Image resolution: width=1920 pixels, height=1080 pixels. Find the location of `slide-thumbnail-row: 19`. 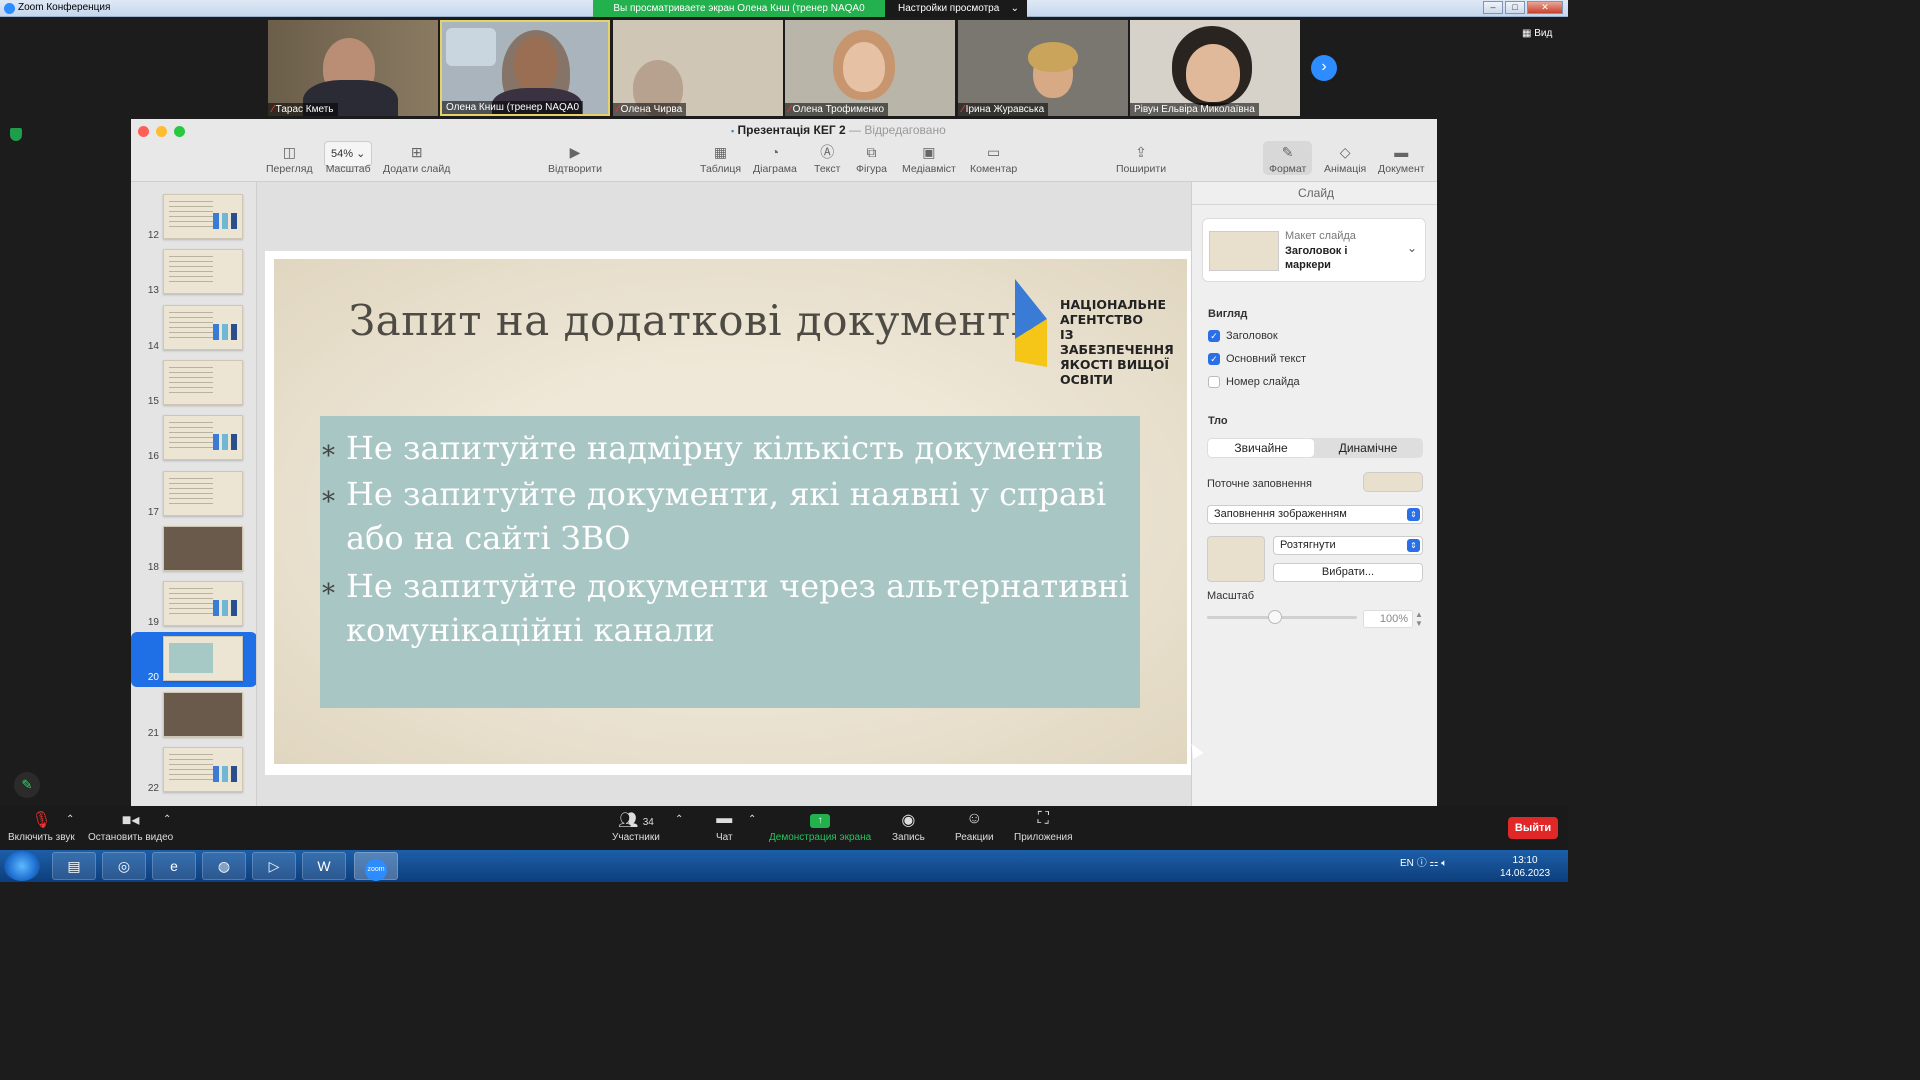

slide-thumbnail-row: 19 is located at coordinates (193, 604).